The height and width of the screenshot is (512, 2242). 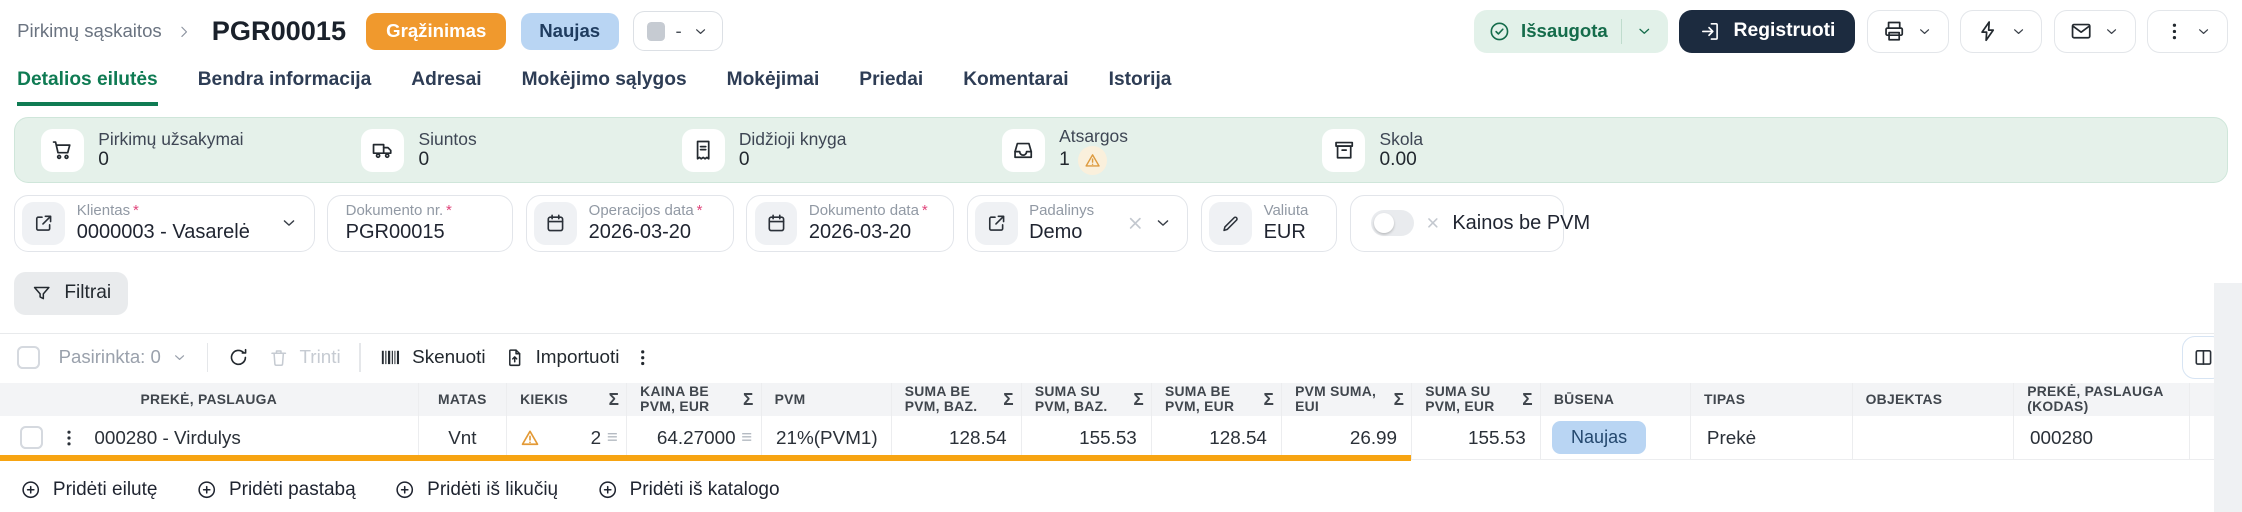 I want to click on klientas-field: Klientas * 0000003 - Vasarelė, so click(x=164, y=223).